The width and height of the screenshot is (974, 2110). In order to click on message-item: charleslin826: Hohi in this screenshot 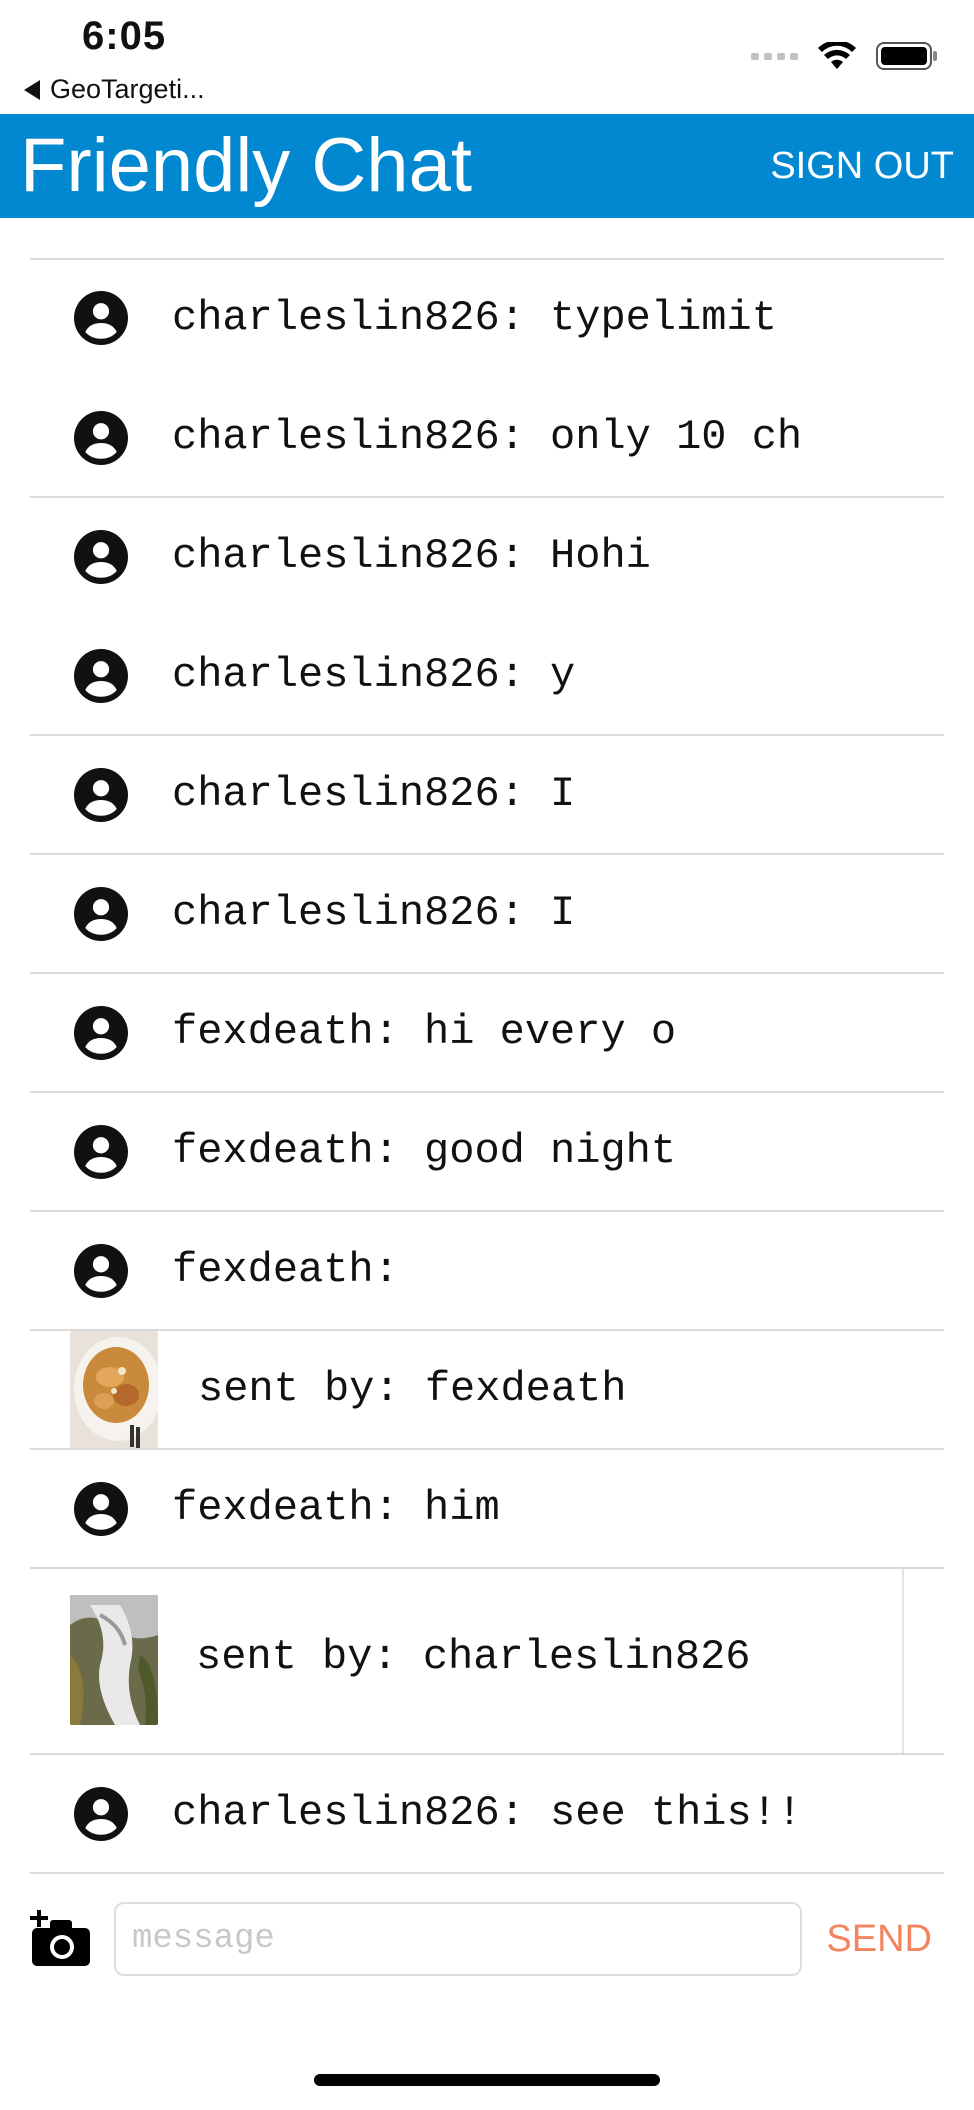, I will do `click(487, 555)`.